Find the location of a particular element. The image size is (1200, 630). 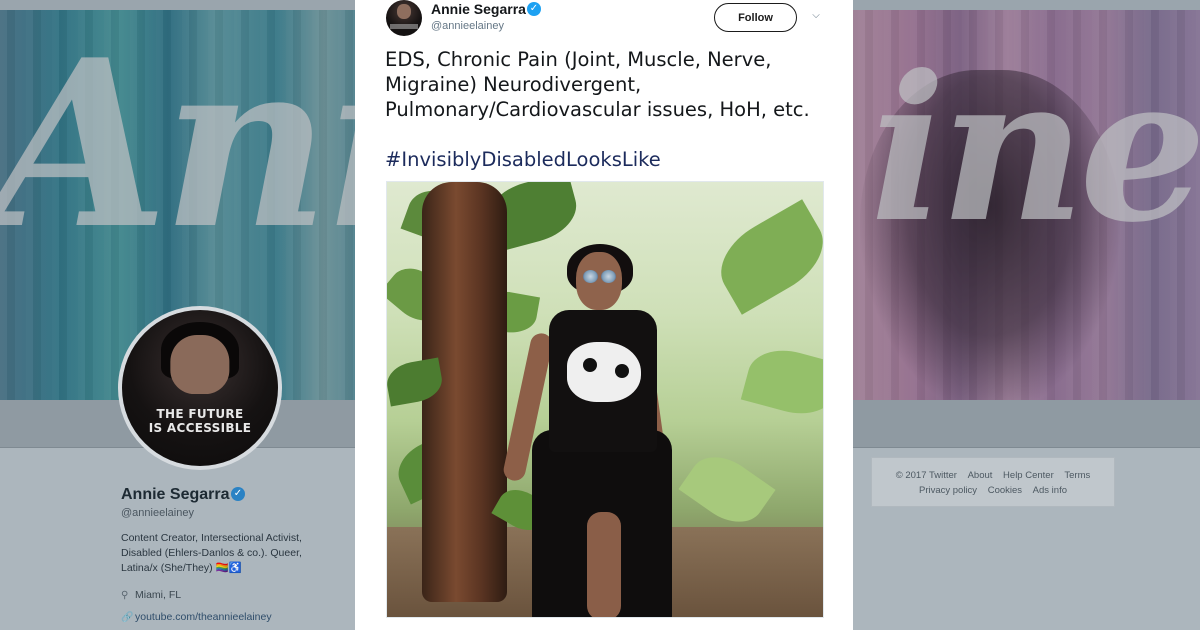

footer-link-about: About is located at coordinates (980, 475).